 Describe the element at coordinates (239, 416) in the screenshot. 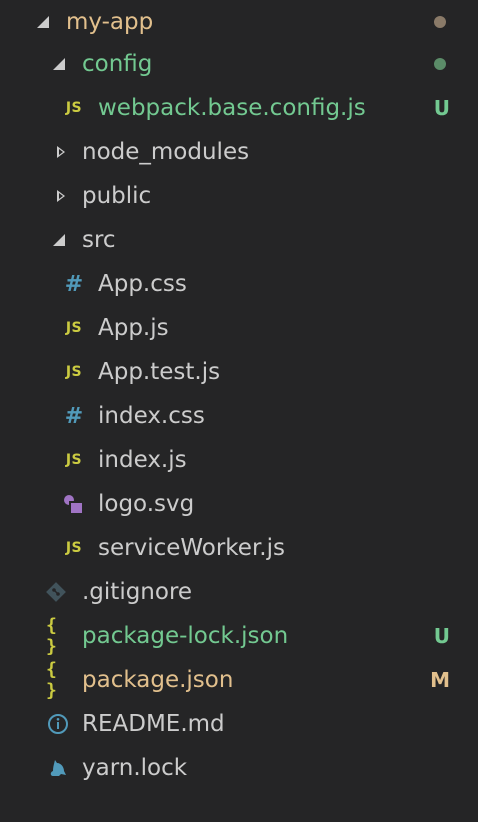

I see `tree-item-index-css: # index.css` at that location.